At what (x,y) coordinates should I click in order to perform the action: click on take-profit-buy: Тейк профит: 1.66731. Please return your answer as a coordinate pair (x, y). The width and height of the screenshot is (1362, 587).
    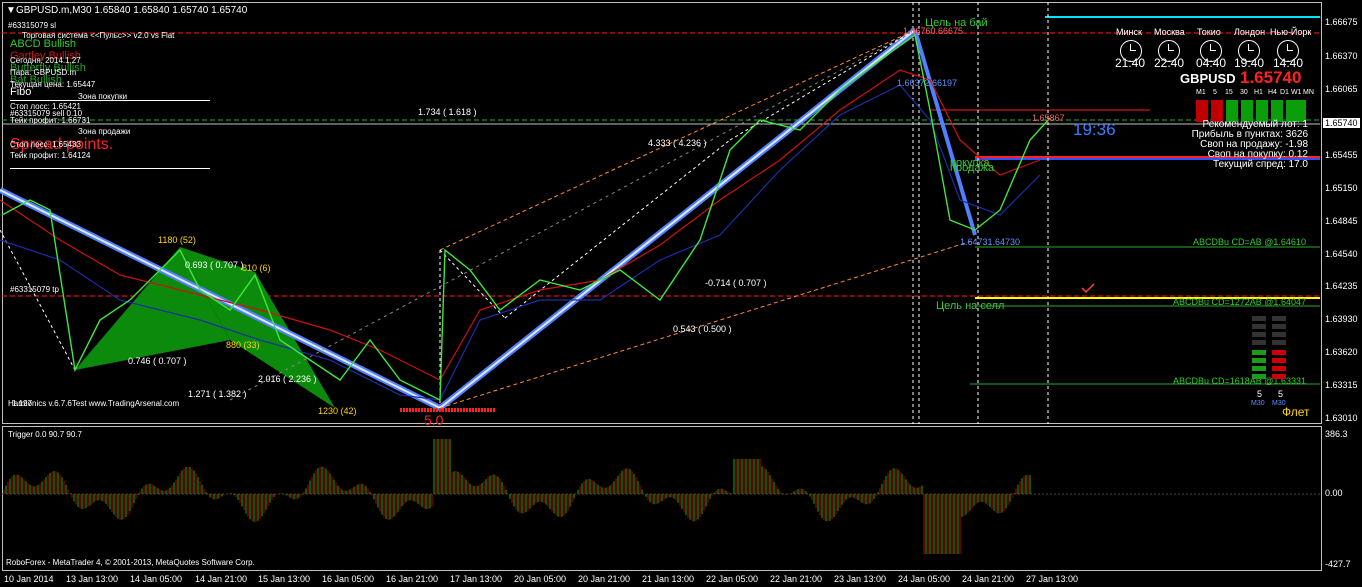
    Looking at the image, I should click on (50, 120).